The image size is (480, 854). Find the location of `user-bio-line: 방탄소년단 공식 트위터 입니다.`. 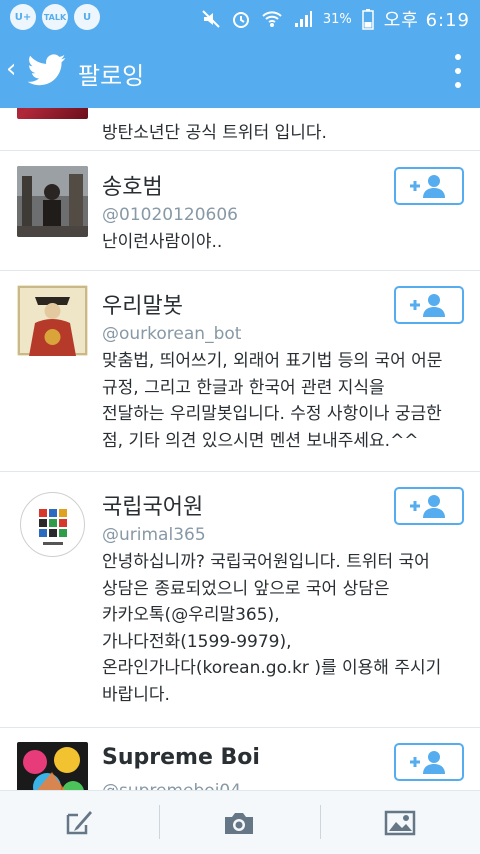

user-bio-line: 방탄소년단 공식 트위터 입니다. is located at coordinates (214, 133).